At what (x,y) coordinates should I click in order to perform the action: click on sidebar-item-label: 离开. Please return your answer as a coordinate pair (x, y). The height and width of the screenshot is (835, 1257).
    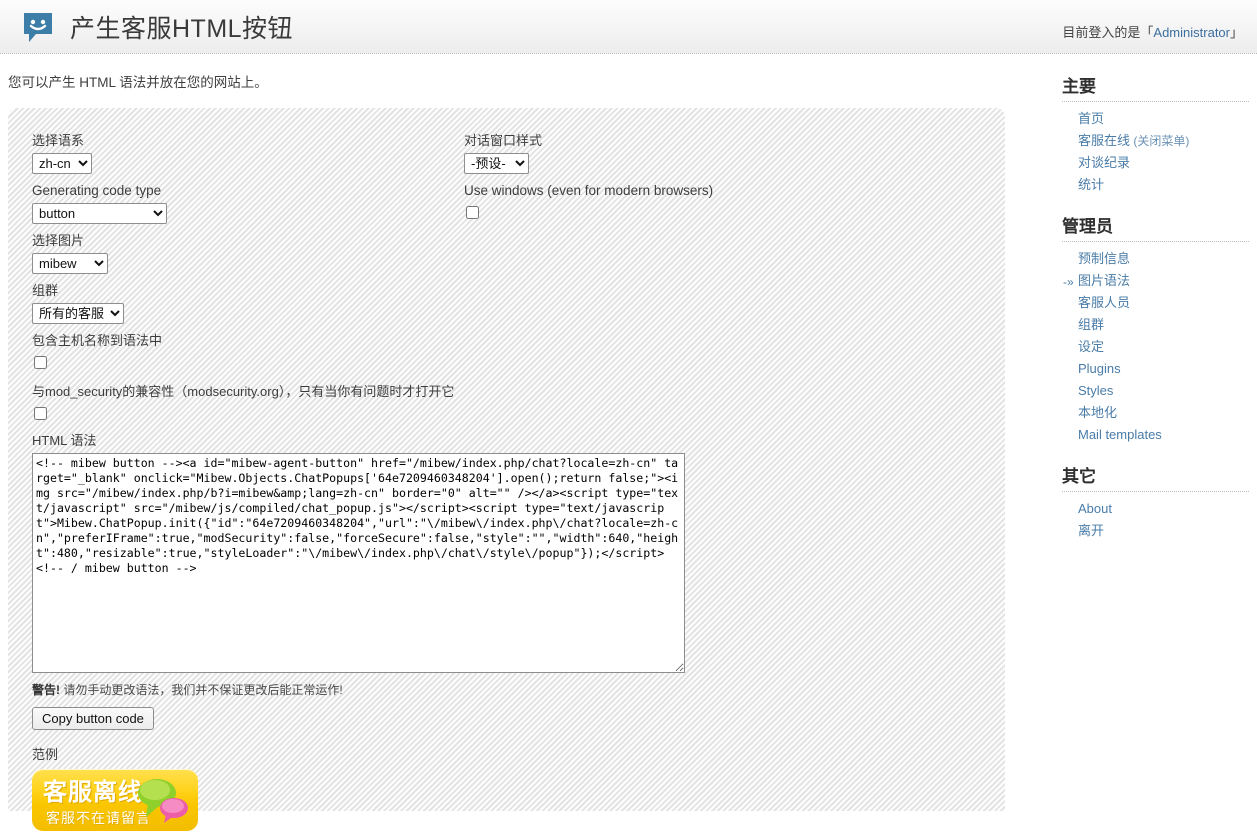
    Looking at the image, I should click on (1091, 530).